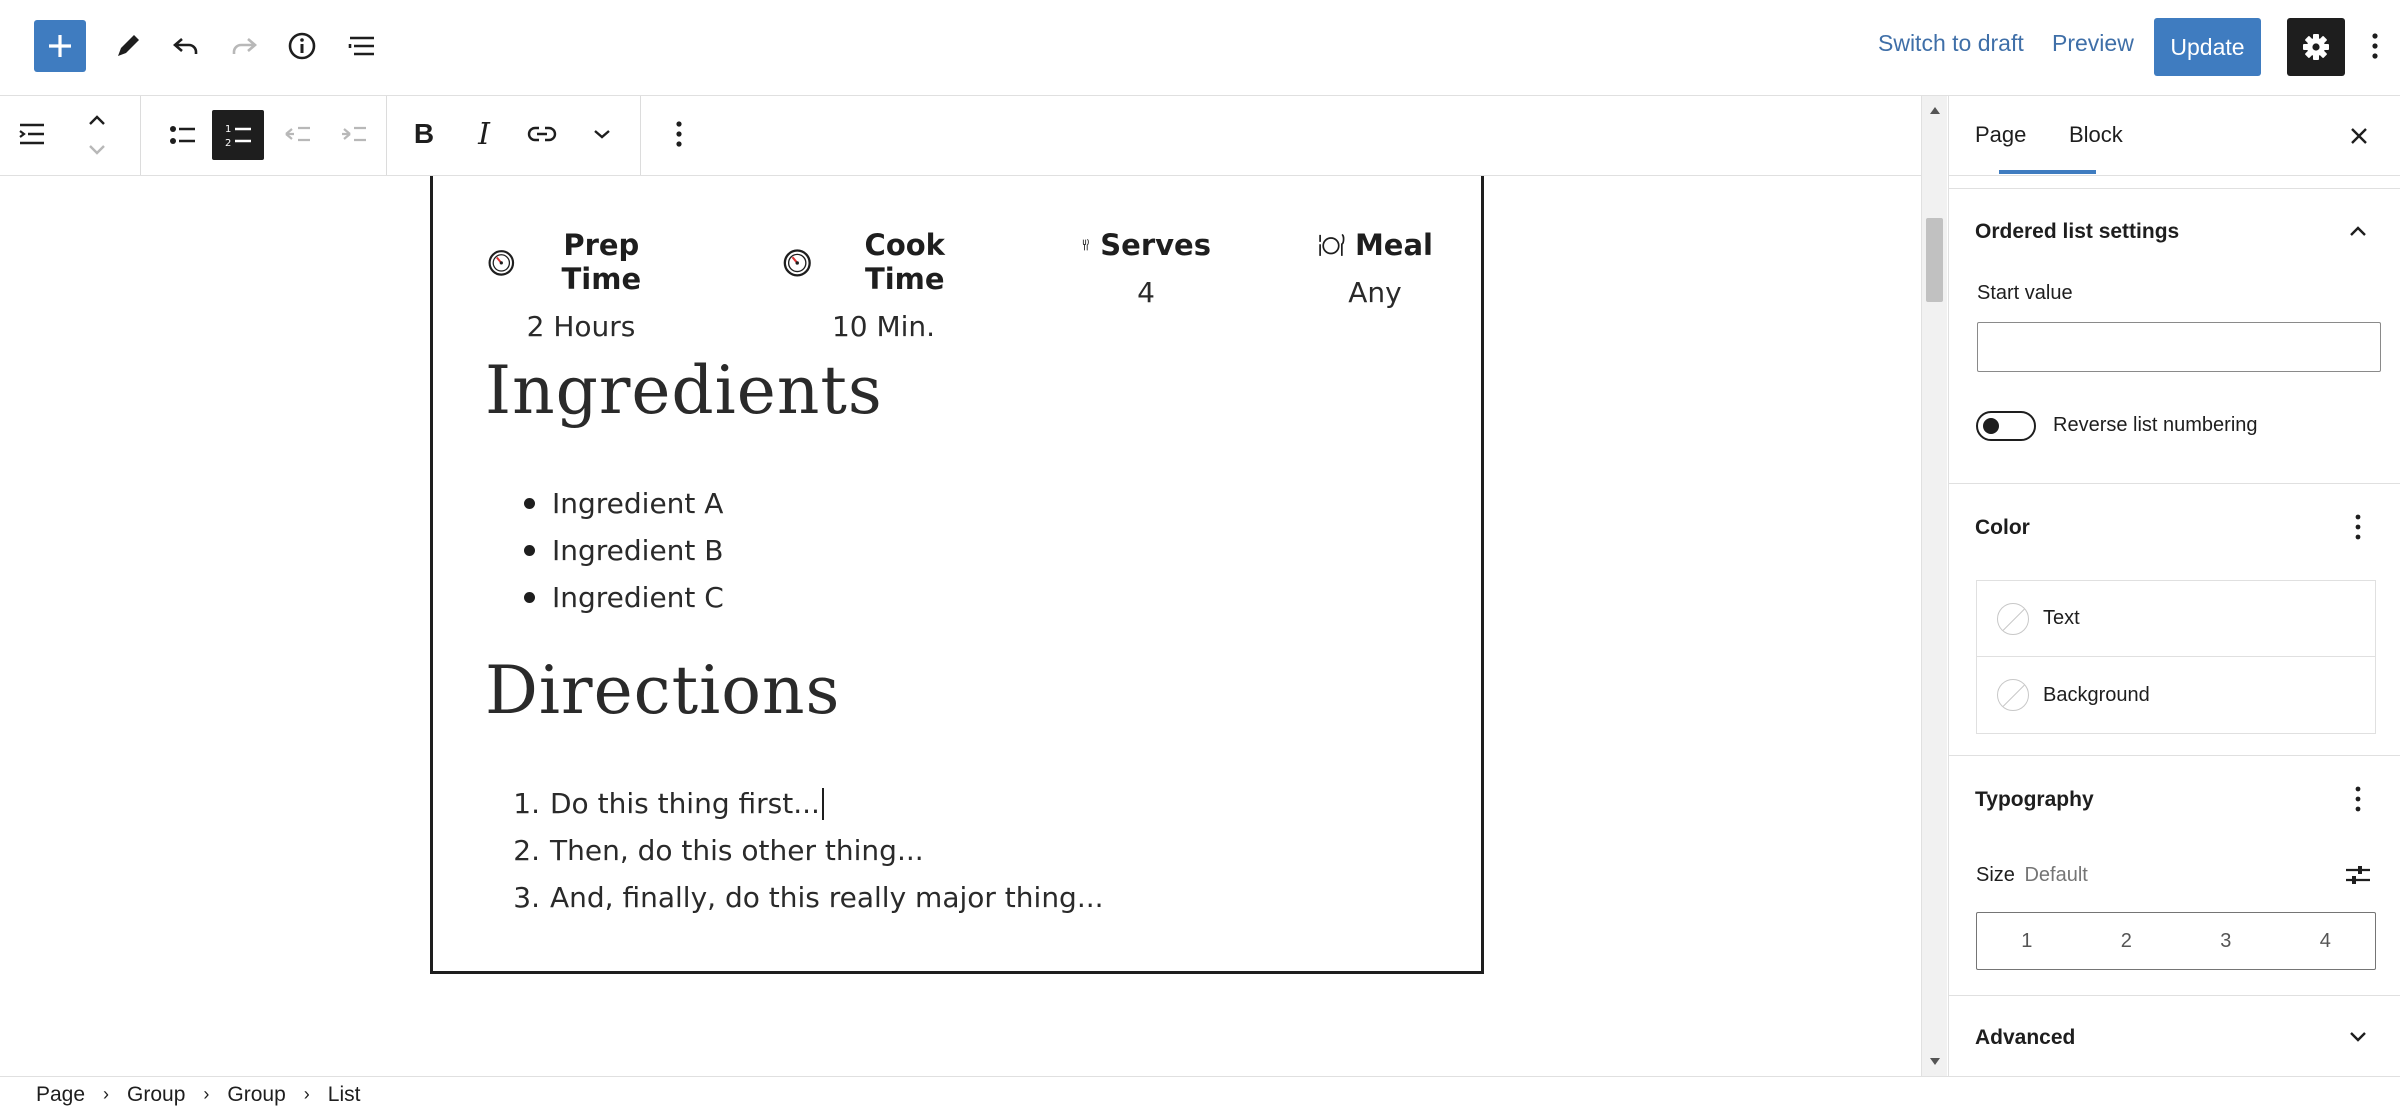  I want to click on bold-button: B, so click(424, 134).